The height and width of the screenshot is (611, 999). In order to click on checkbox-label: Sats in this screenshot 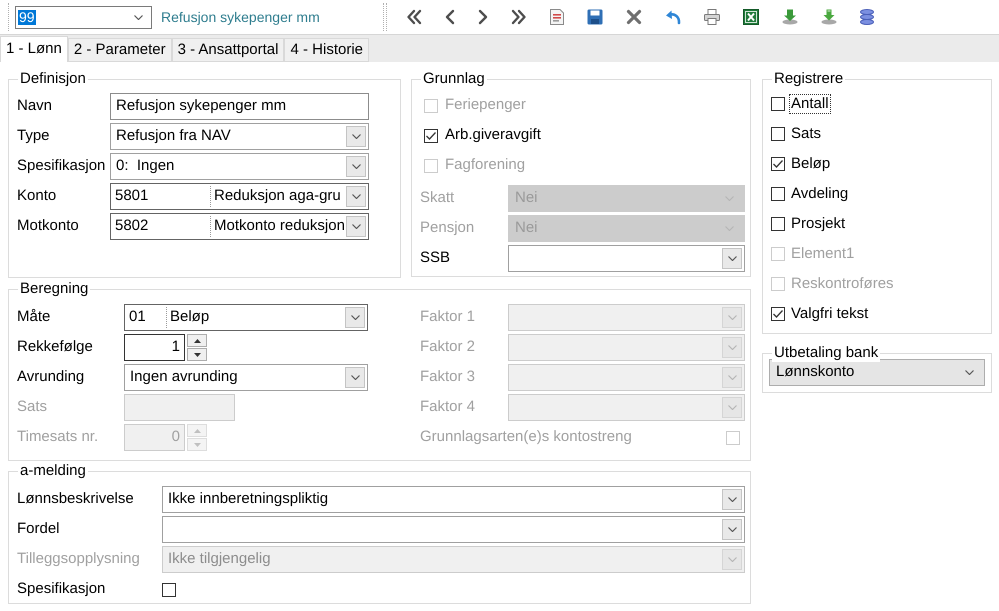, I will do `click(806, 134)`.